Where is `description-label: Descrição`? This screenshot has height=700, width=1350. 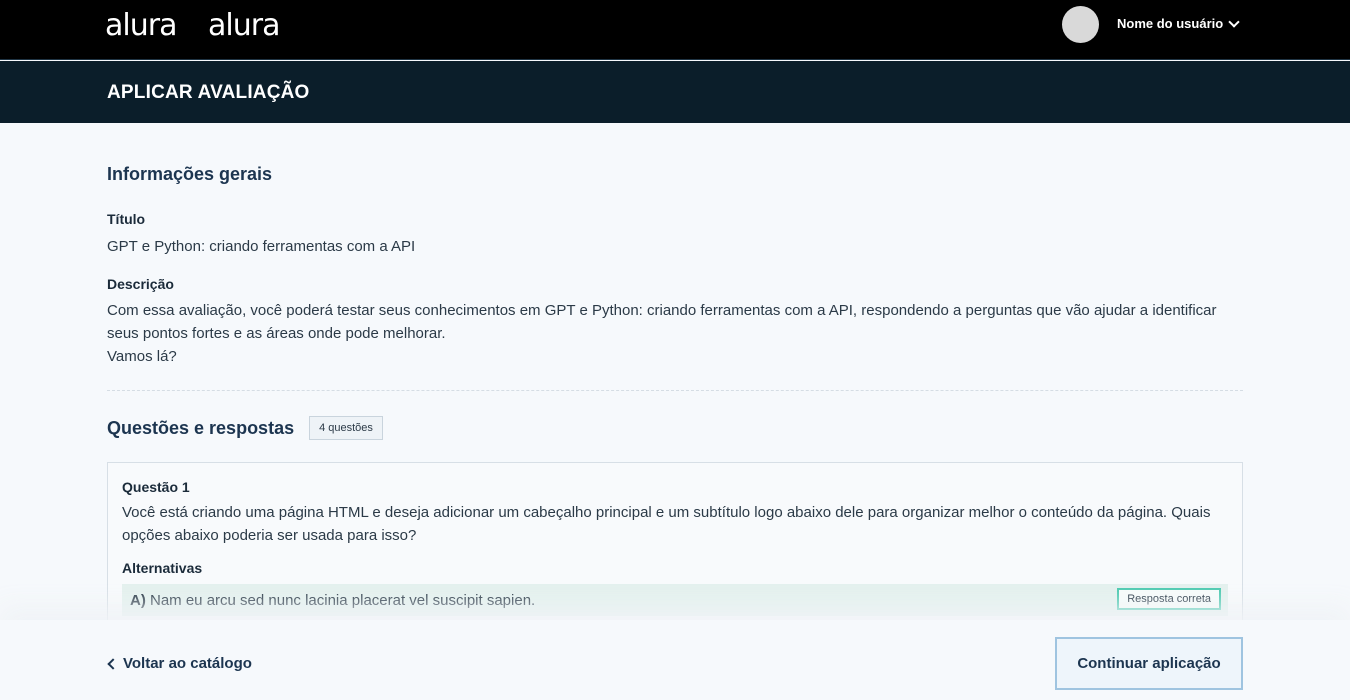 description-label: Descrição is located at coordinates (140, 284).